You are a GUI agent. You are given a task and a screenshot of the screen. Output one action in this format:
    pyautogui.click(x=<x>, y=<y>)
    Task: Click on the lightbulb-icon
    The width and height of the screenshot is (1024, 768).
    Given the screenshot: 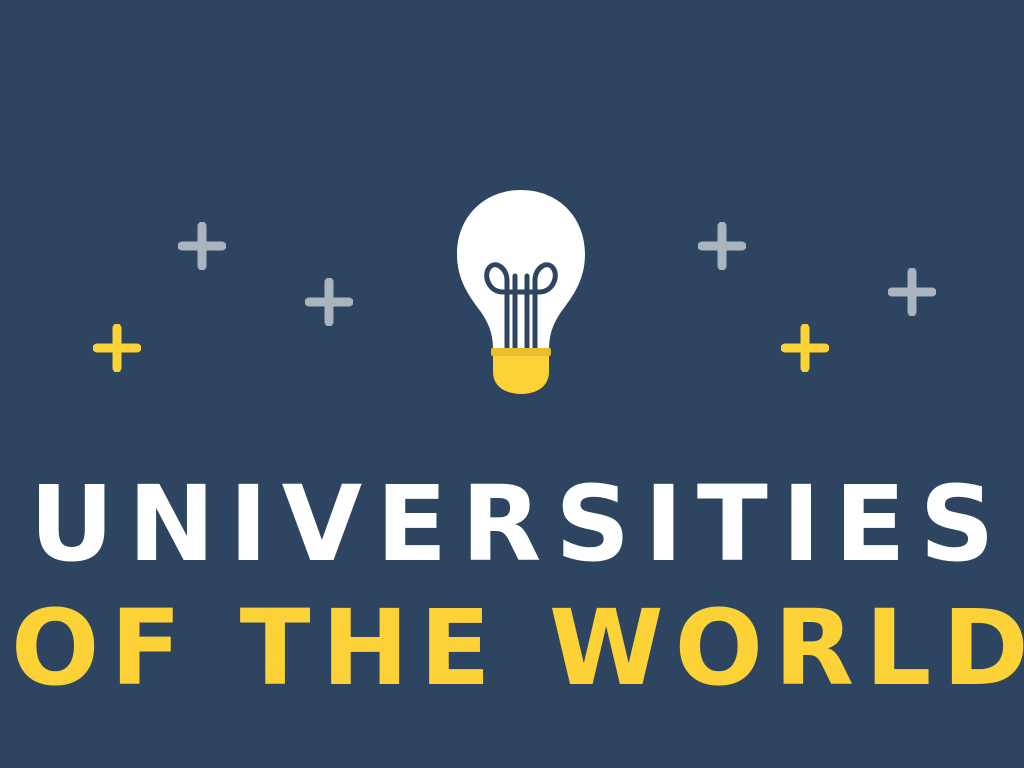 What is the action you would take?
    pyautogui.click(x=521, y=292)
    